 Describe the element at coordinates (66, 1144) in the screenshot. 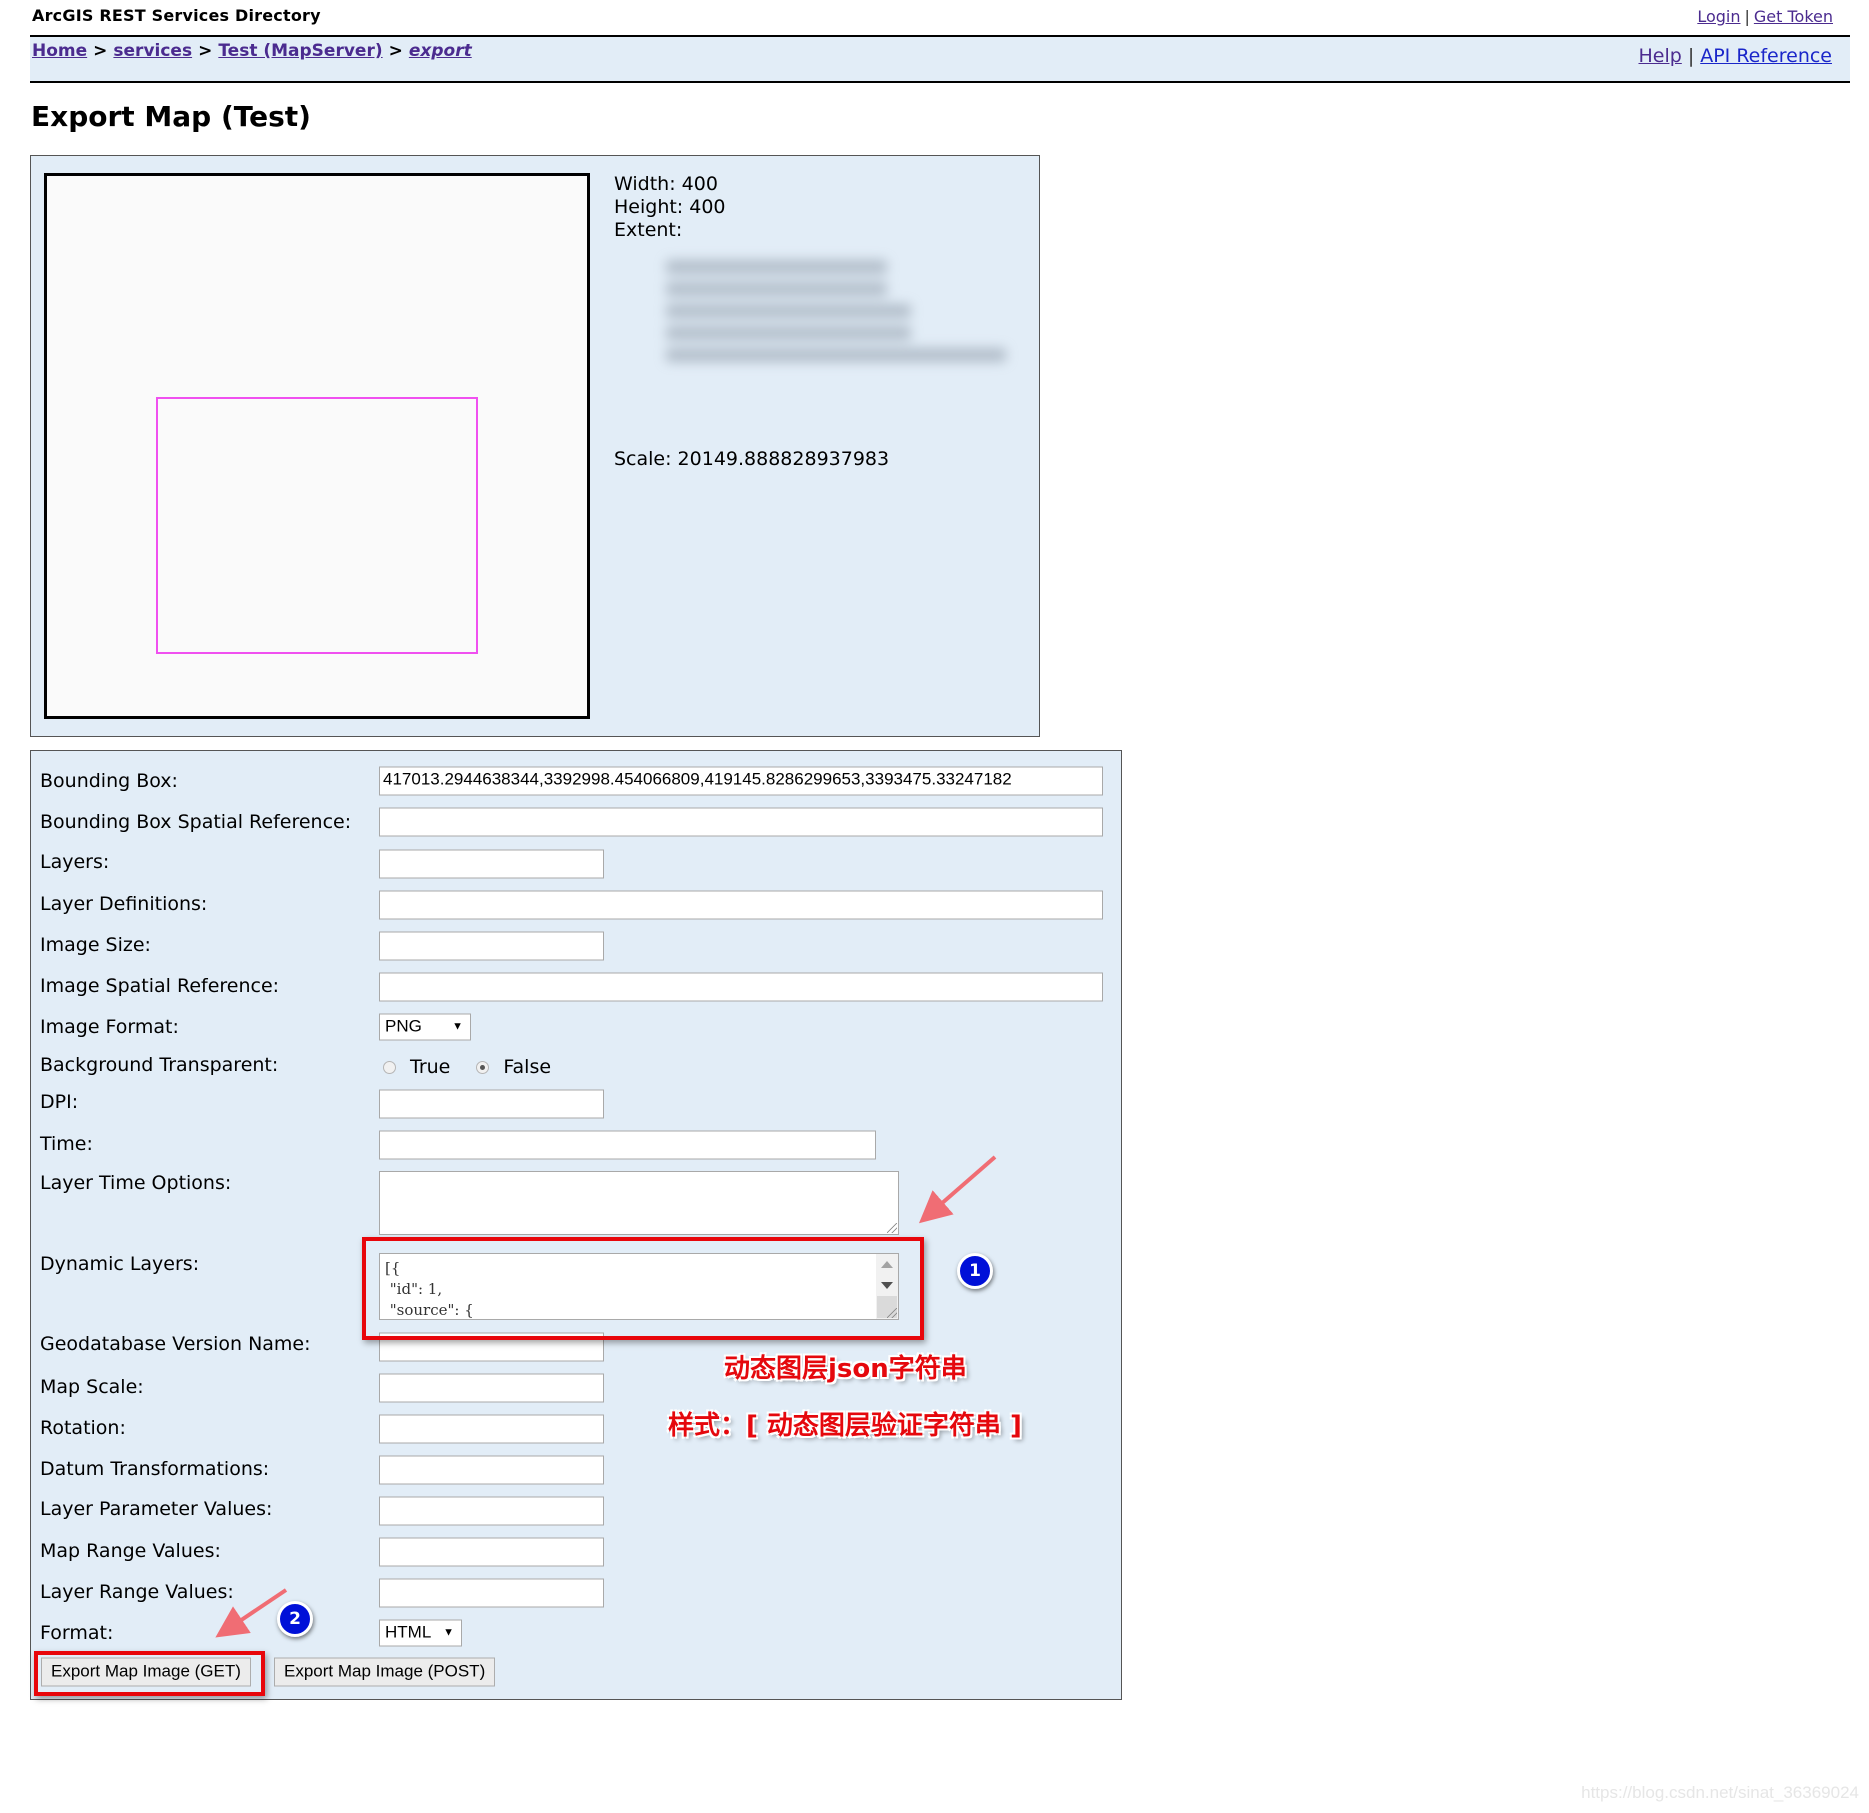

I see `time-label: Time:` at that location.